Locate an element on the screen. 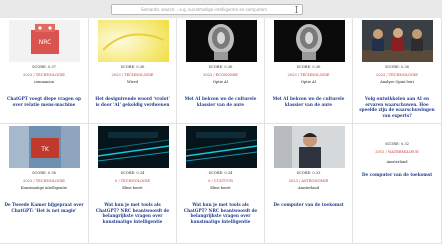 Image resolution: width=442 pixels, height=244 pixels. search-input is located at coordinates (204, 9).